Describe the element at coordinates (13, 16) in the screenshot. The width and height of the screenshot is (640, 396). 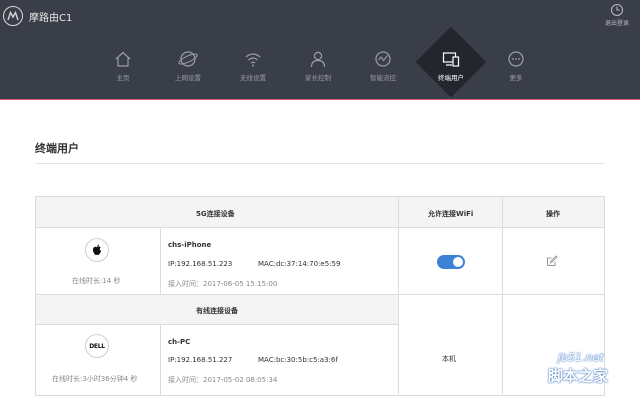
I see `motorola-logo-icon` at that location.